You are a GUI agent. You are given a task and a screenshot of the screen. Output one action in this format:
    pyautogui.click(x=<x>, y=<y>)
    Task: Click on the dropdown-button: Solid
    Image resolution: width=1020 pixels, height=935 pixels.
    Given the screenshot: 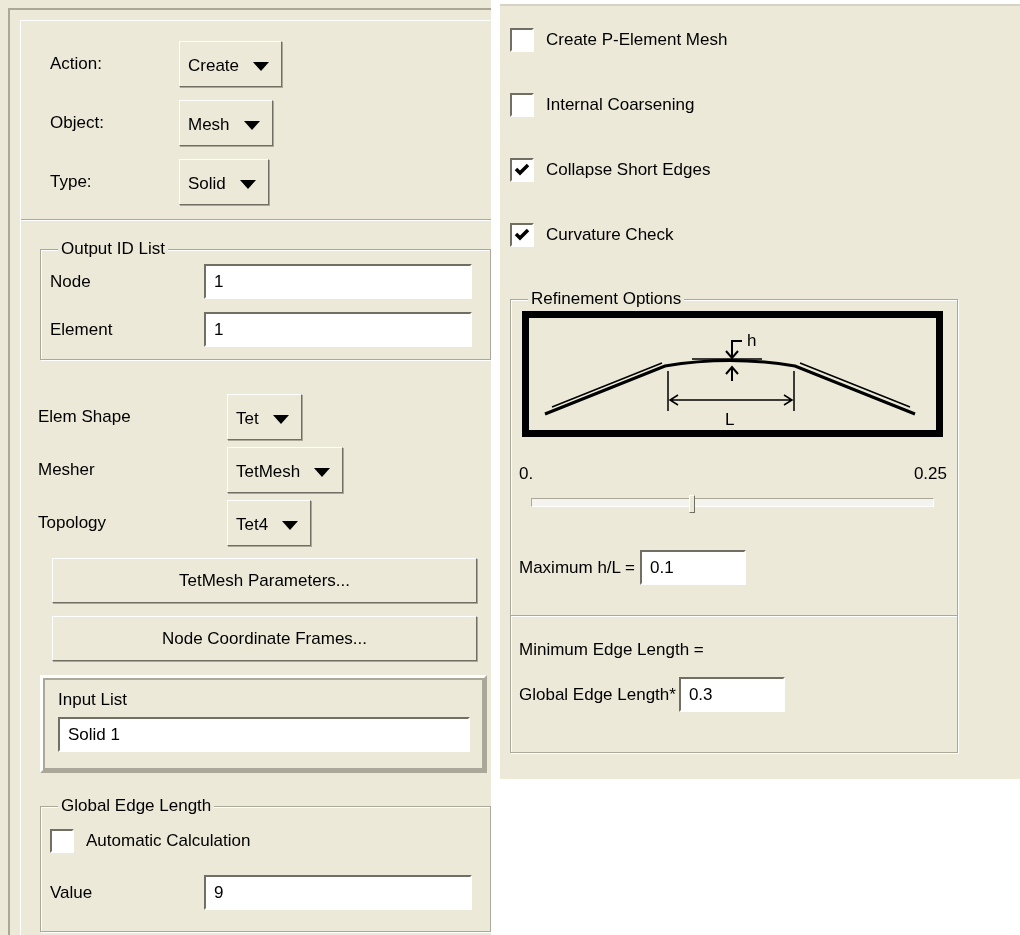 What is the action you would take?
    pyautogui.click(x=224, y=182)
    